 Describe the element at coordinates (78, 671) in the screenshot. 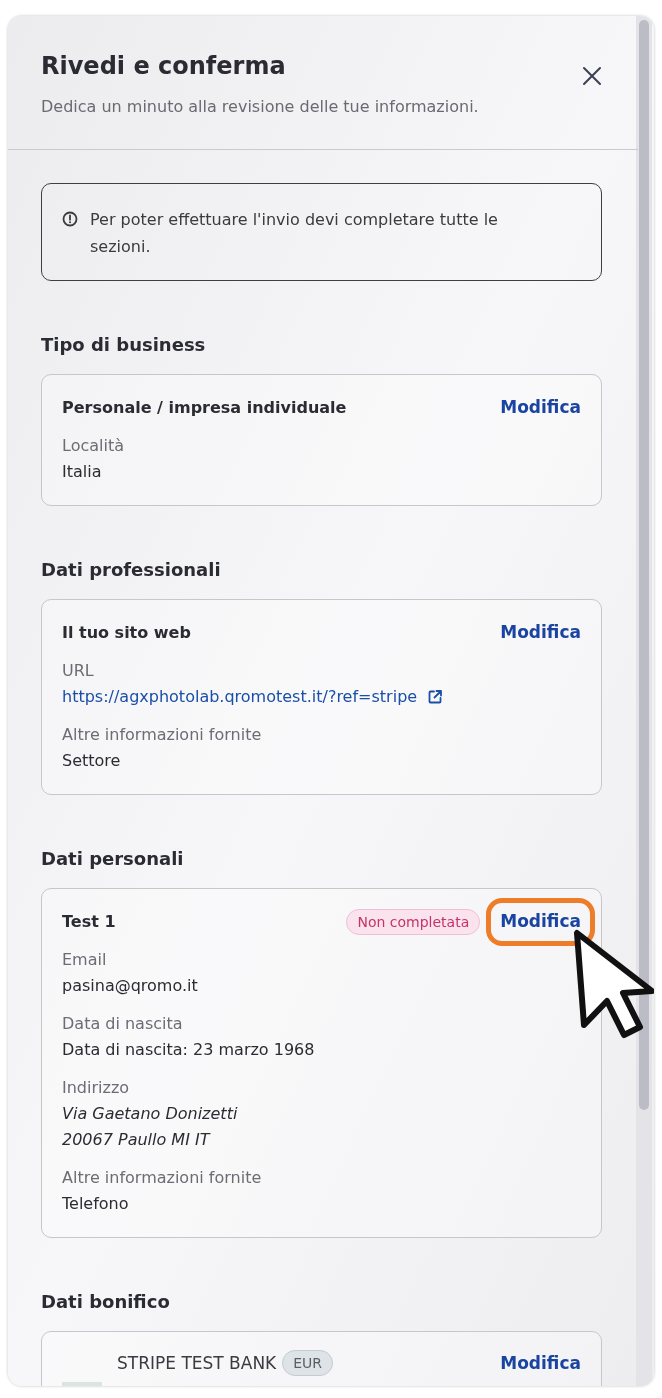

I see `field-label: URL` at that location.